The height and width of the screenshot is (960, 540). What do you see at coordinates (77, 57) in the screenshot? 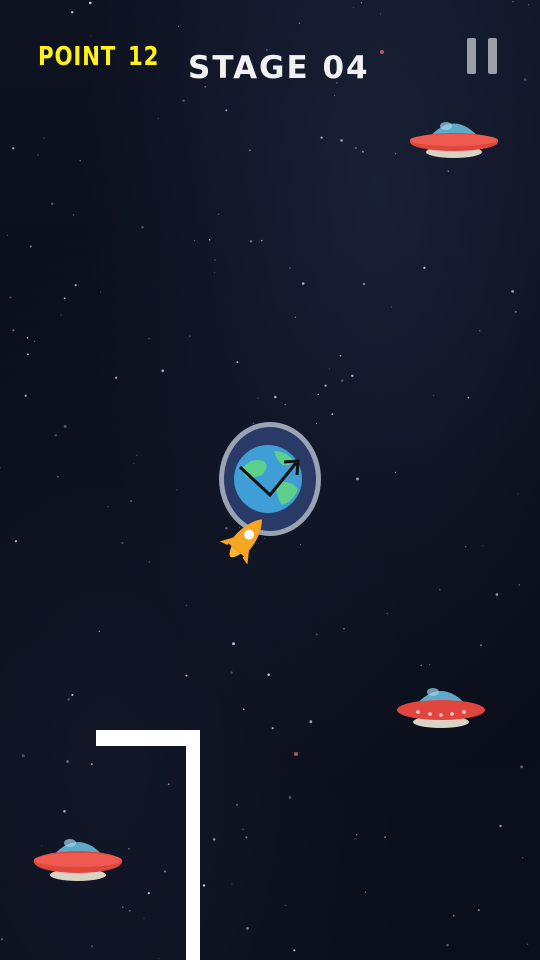
I see `point-label: POINT` at bounding box center [77, 57].